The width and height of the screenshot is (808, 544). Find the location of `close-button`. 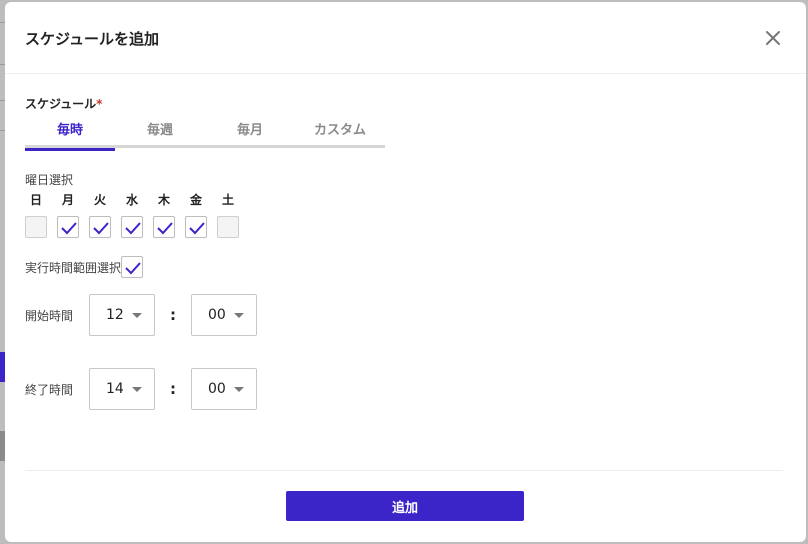

close-button is located at coordinates (773, 38).